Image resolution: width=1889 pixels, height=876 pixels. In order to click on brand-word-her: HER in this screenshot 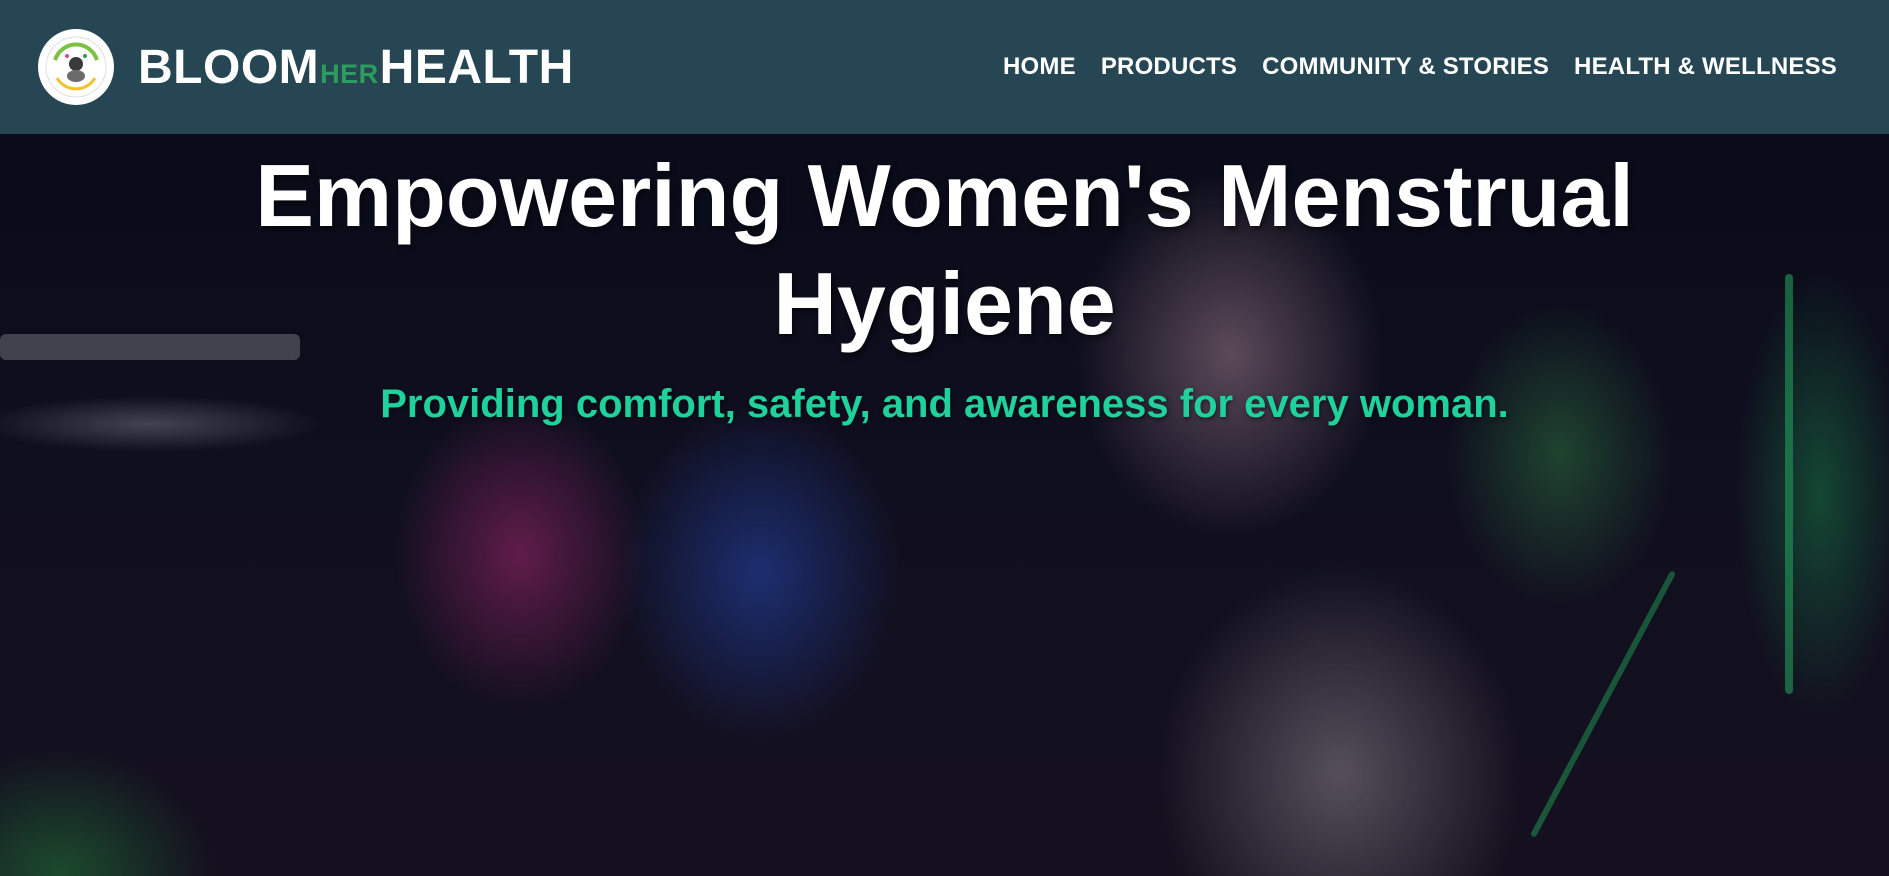, I will do `click(349, 73)`.